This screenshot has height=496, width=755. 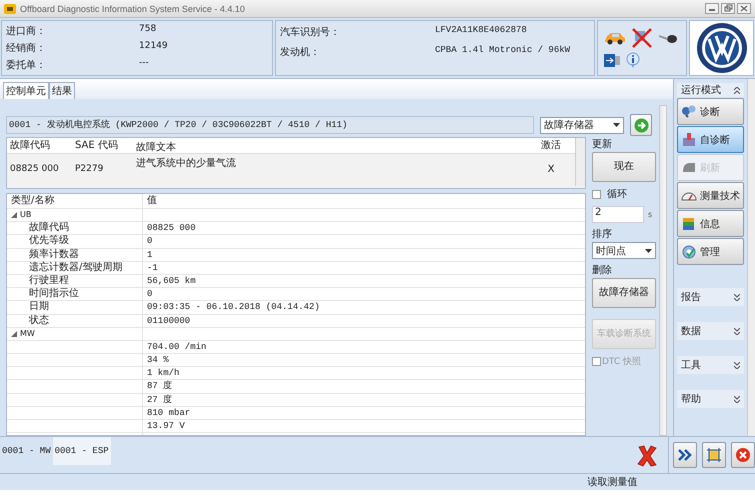 What do you see at coordinates (54, 254) in the screenshot?
I see `parameter-name: 频率计数器` at bounding box center [54, 254].